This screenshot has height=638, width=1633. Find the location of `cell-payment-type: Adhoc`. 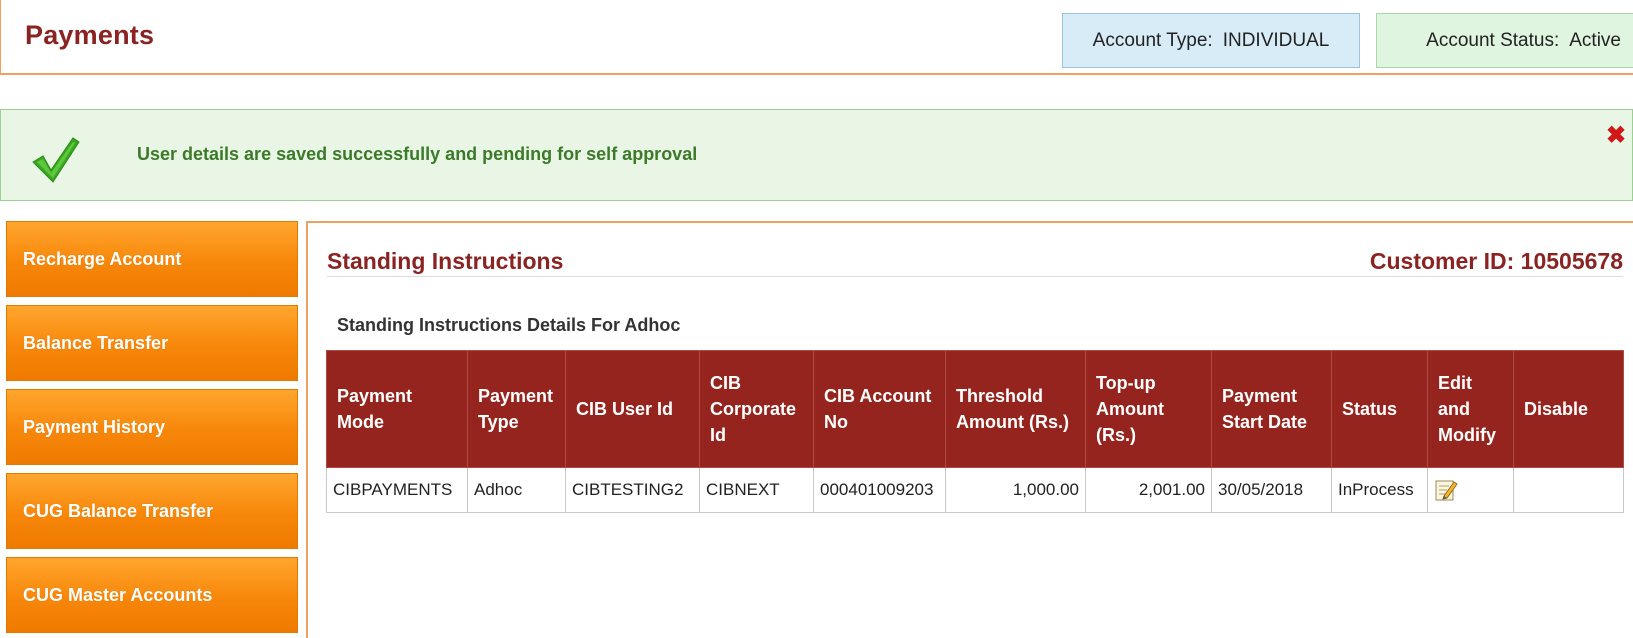

cell-payment-type: Adhoc is located at coordinates (516, 490).